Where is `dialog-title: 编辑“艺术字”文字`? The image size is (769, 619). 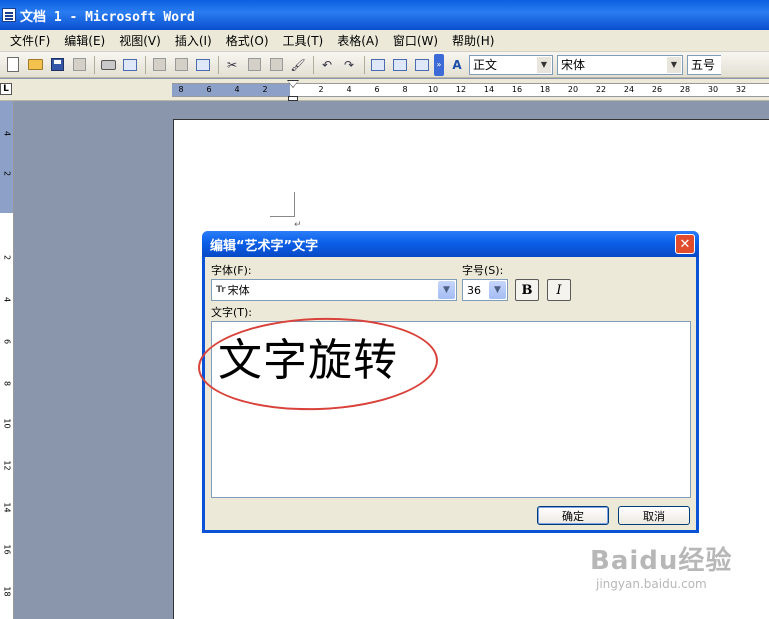 dialog-title: 编辑“艺术字”文字 is located at coordinates (264, 246).